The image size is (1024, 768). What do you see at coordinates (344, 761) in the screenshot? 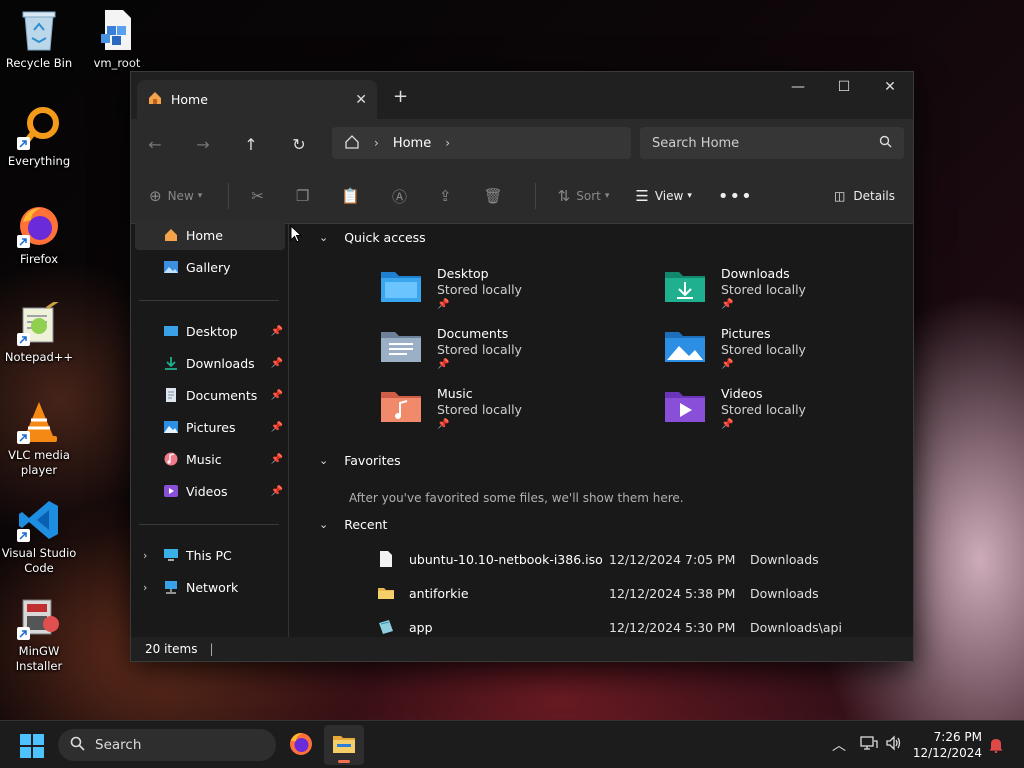
I see `active-app-indicator` at bounding box center [344, 761].